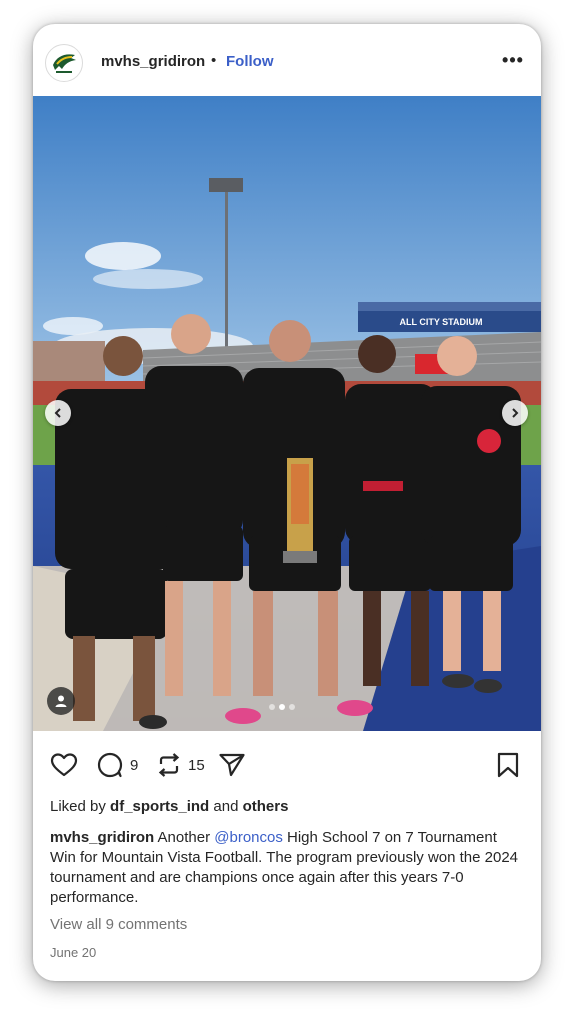  I want to click on user-tag-icon, so click(61, 701).